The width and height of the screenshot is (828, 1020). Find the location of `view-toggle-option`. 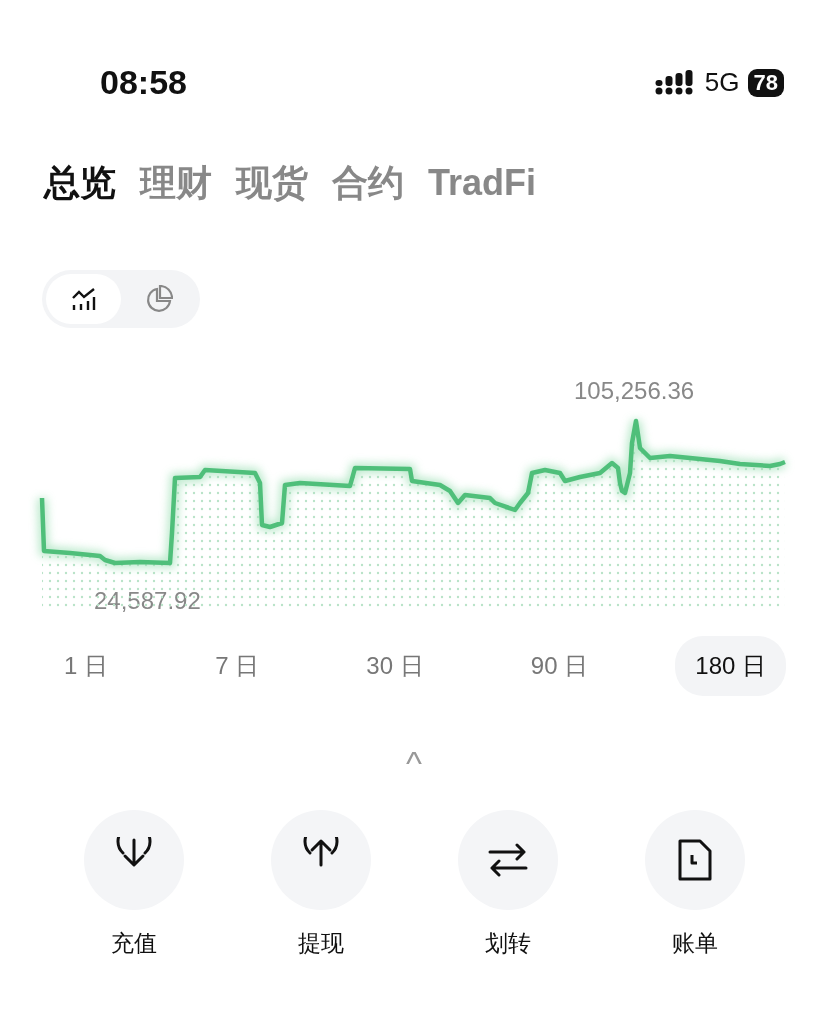

view-toggle-option is located at coordinates (83, 299).